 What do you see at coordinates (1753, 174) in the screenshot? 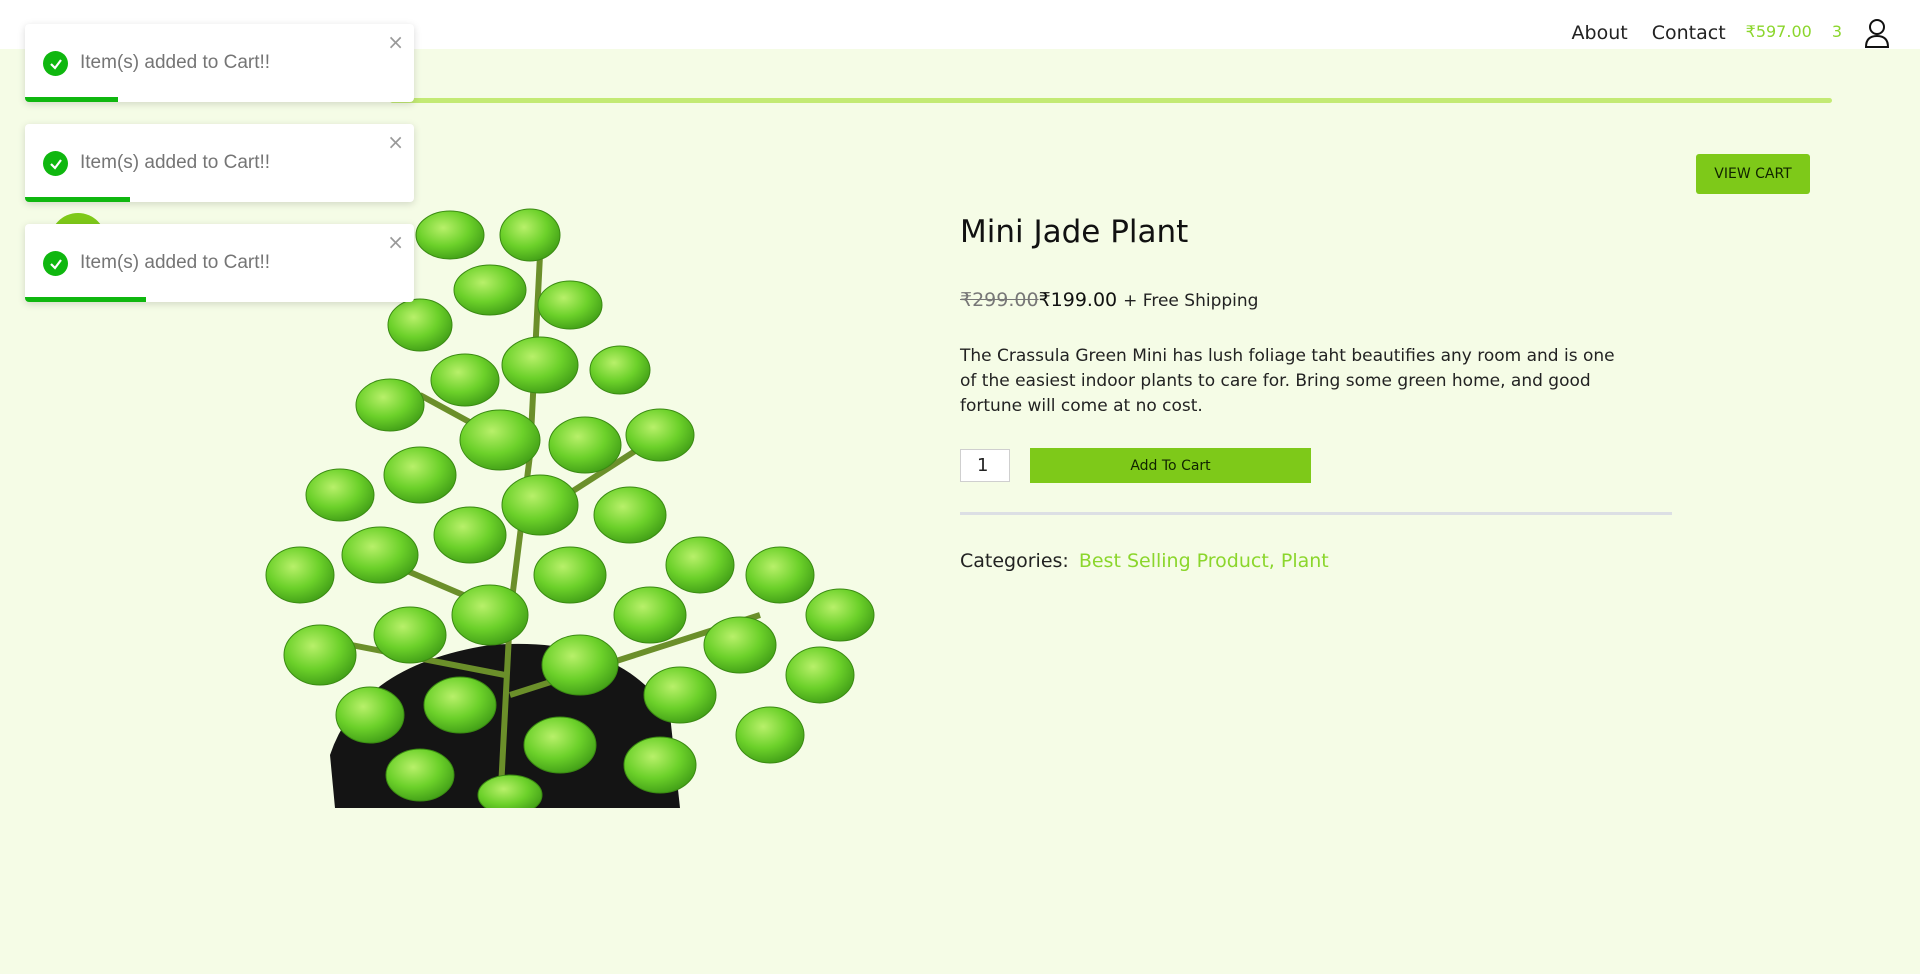
I see `view-cart-button: VIEW CART` at bounding box center [1753, 174].